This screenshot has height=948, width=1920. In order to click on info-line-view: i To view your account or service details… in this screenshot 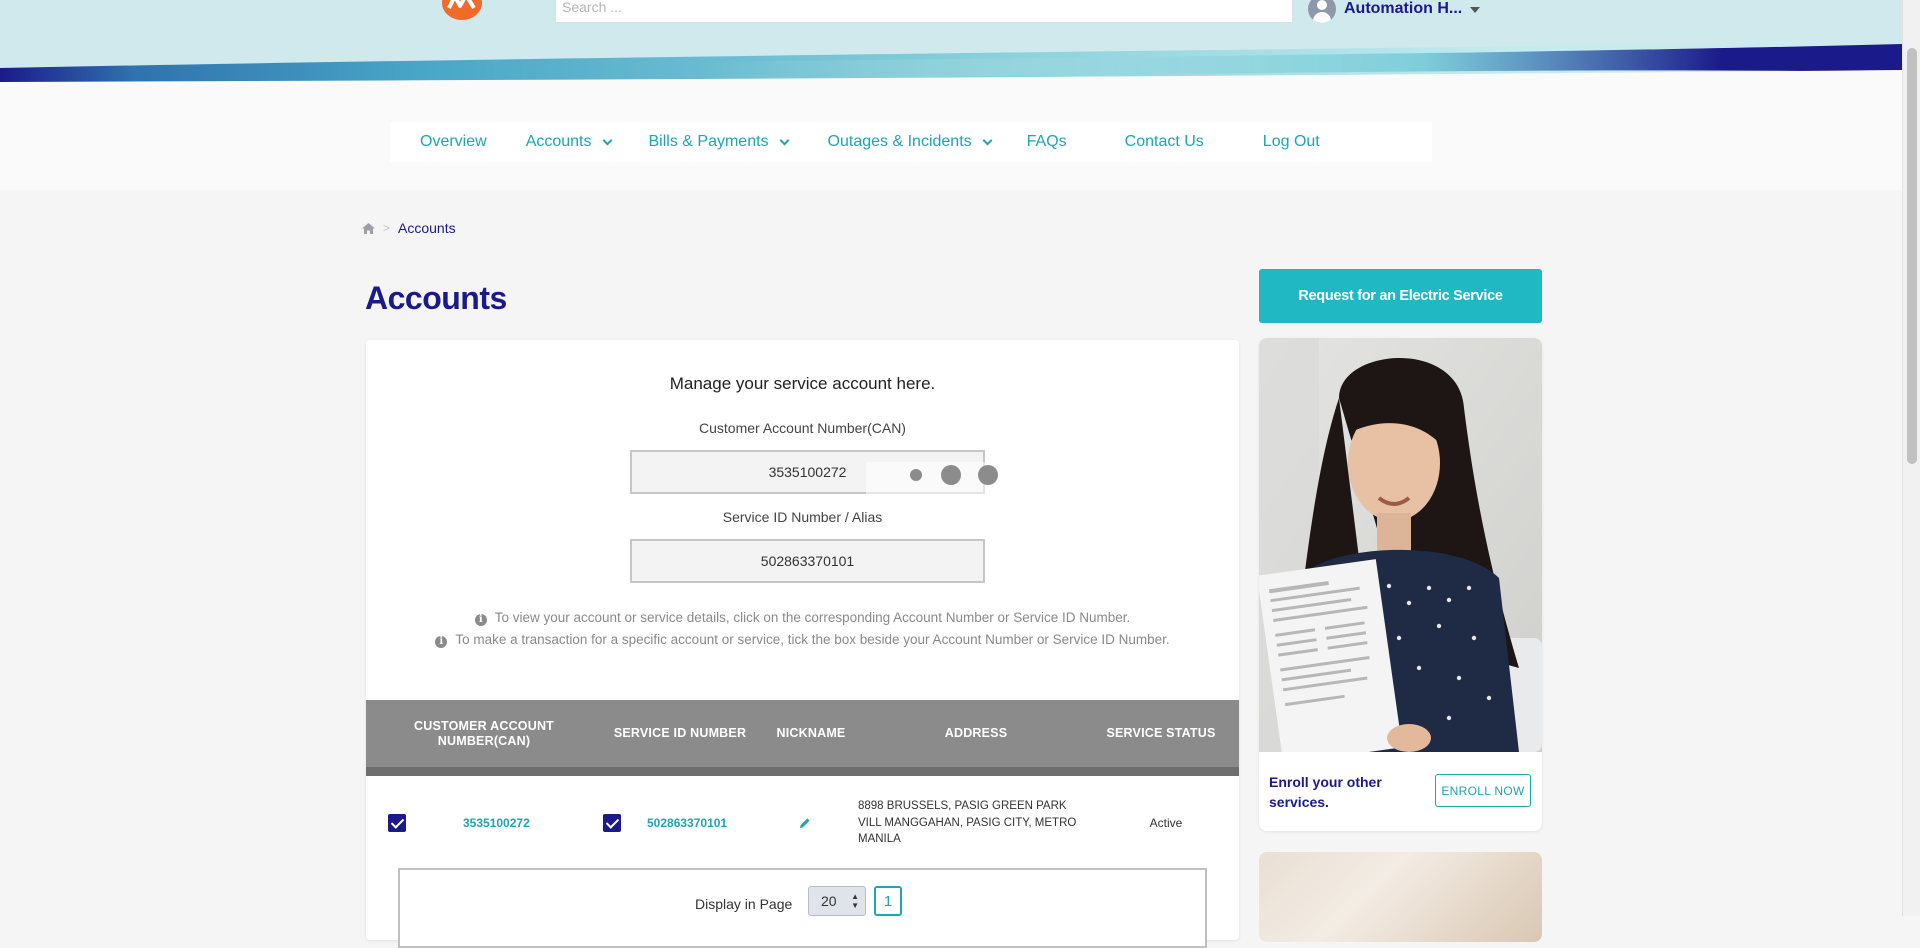, I will do `click(802, 618)`.